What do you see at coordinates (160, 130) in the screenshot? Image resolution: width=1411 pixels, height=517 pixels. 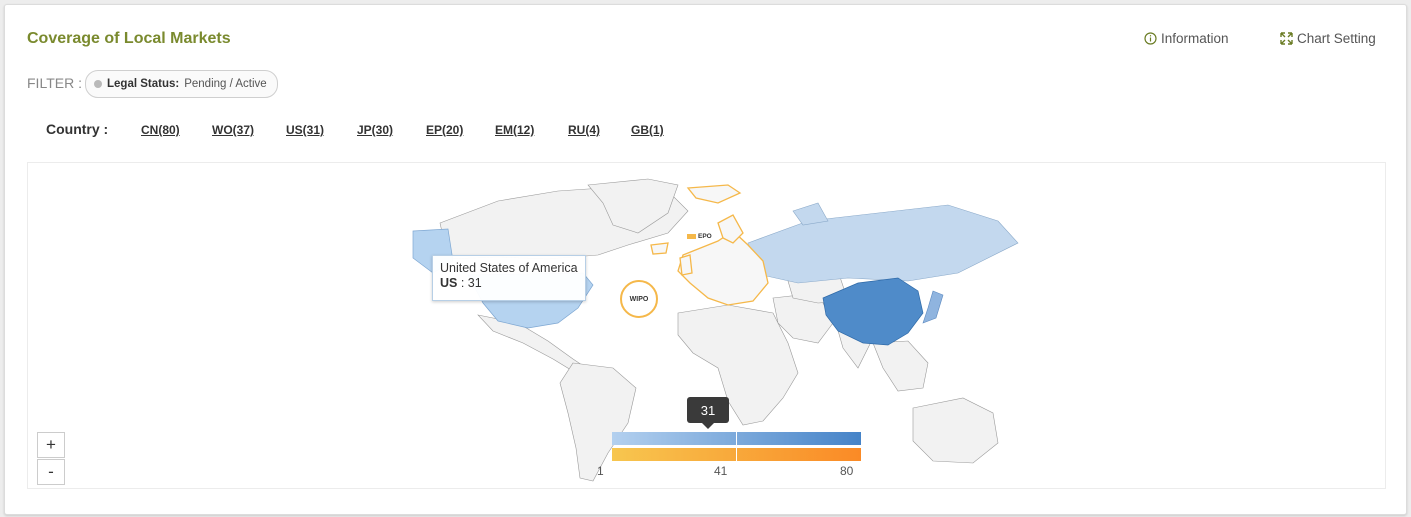 I see `country-link-cn: CN(80)` at bounding box center [160, 130].